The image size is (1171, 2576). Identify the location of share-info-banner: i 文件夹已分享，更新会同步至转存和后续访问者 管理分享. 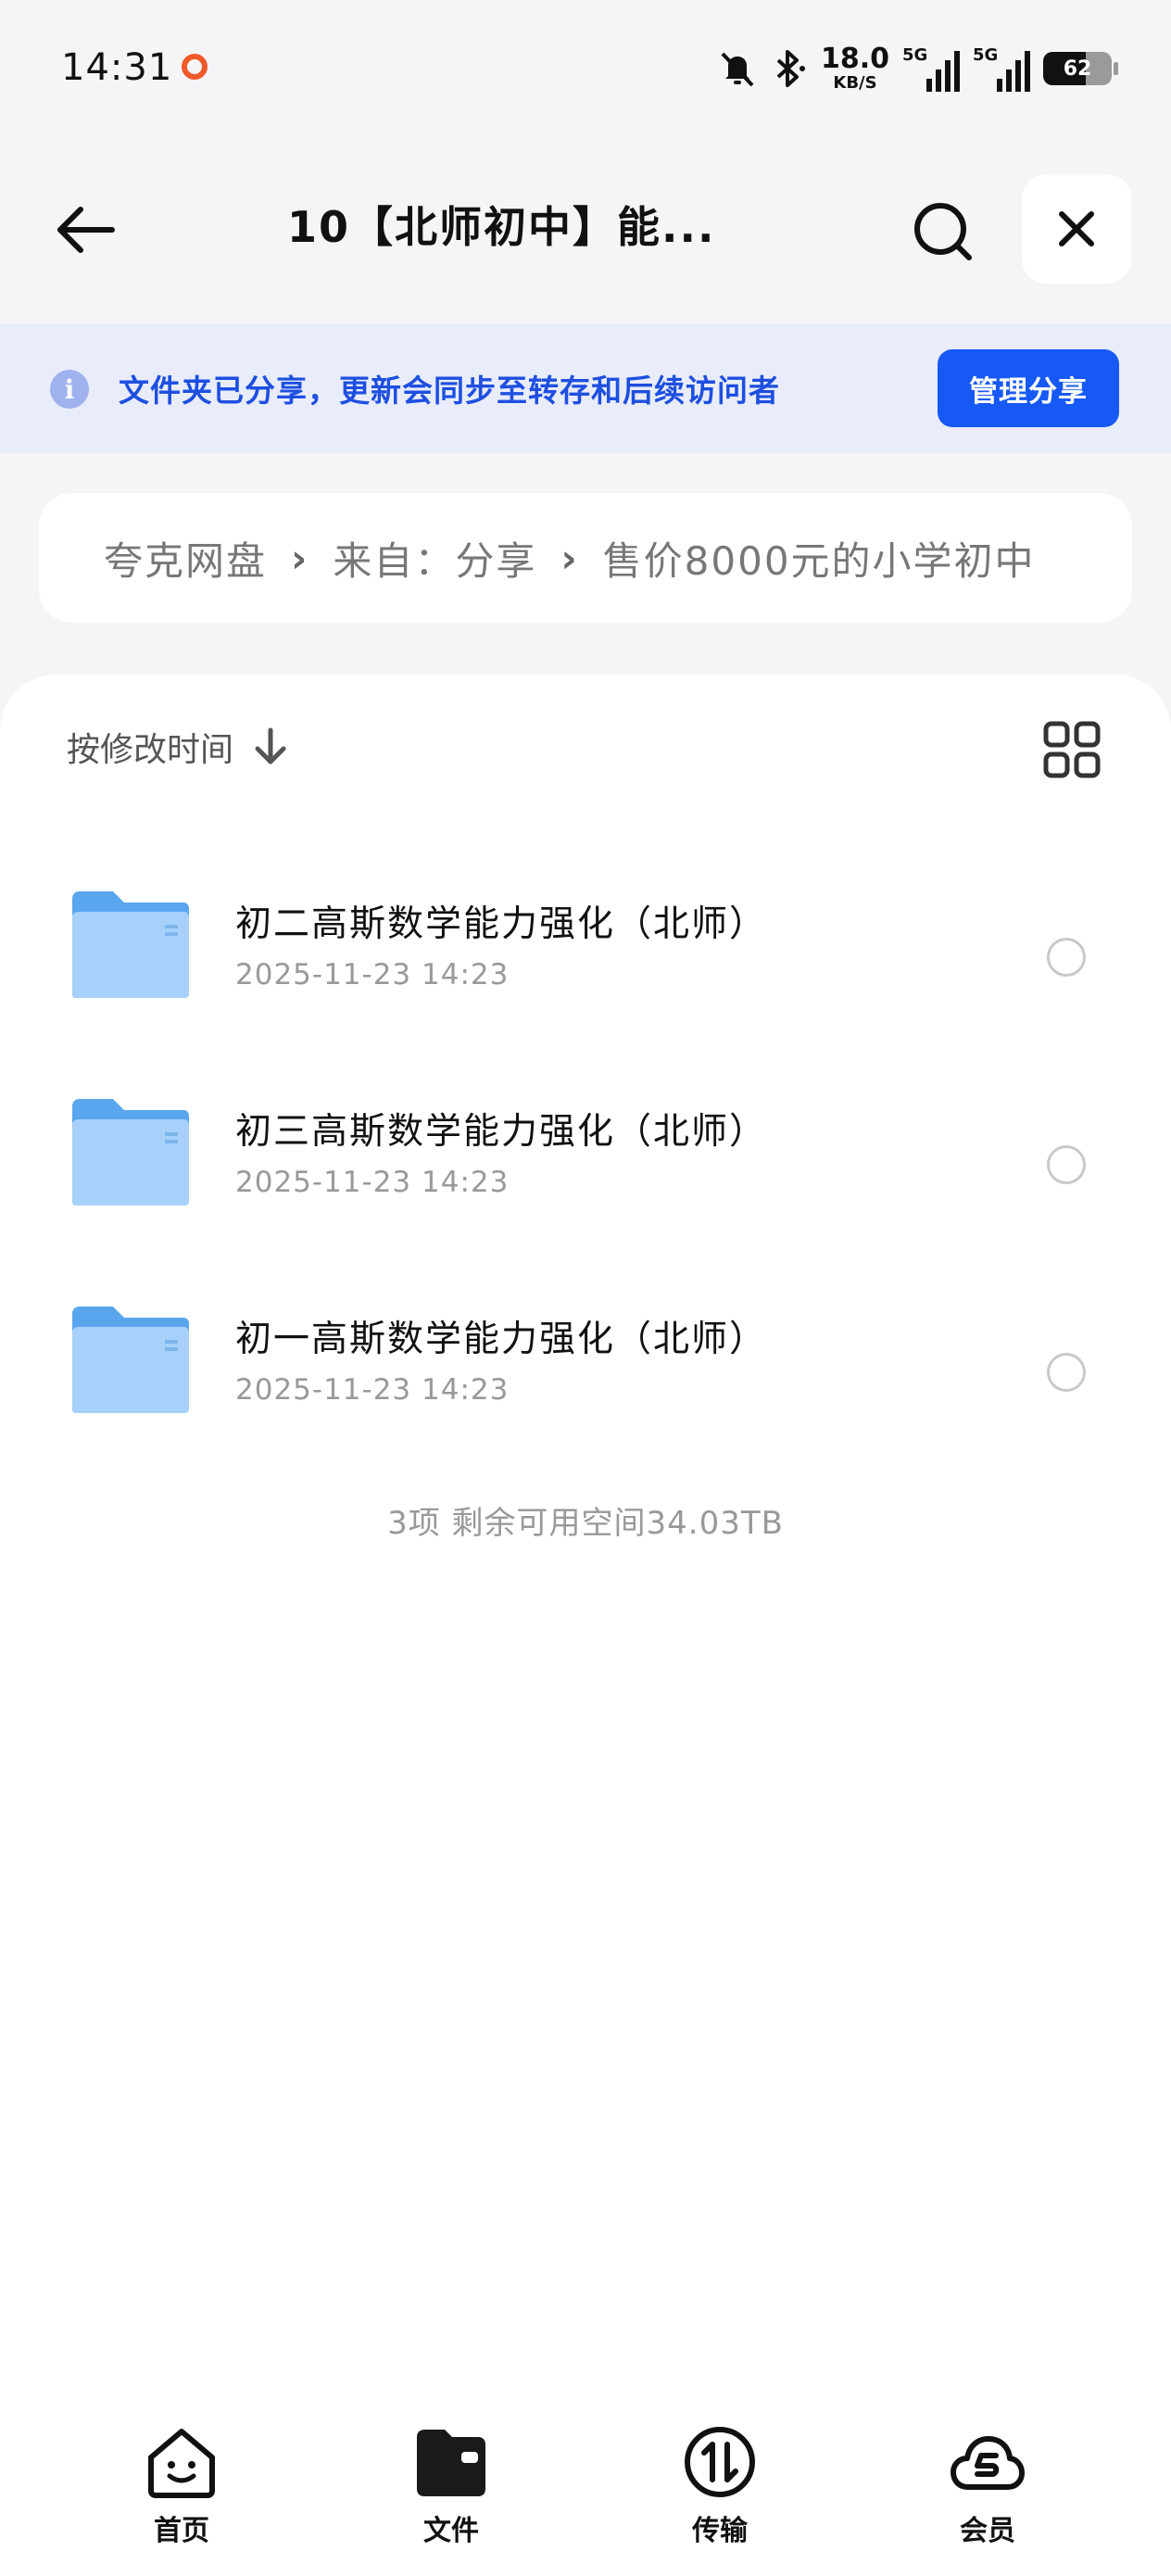
(585, 388).